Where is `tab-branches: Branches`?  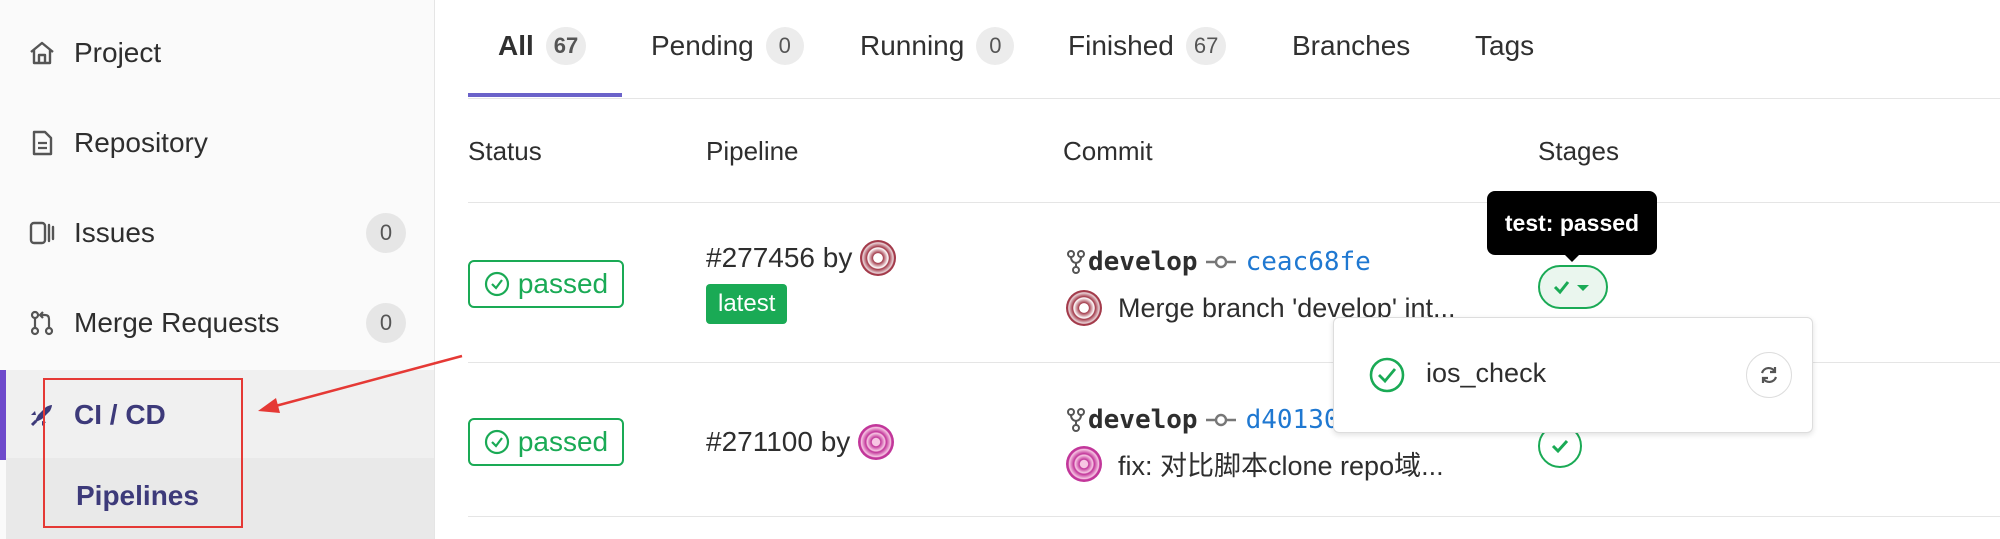
tab-branches: Branches is located at coordinates (1351, 46).